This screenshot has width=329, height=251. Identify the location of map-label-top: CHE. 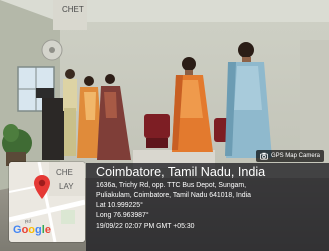
(64, 172).